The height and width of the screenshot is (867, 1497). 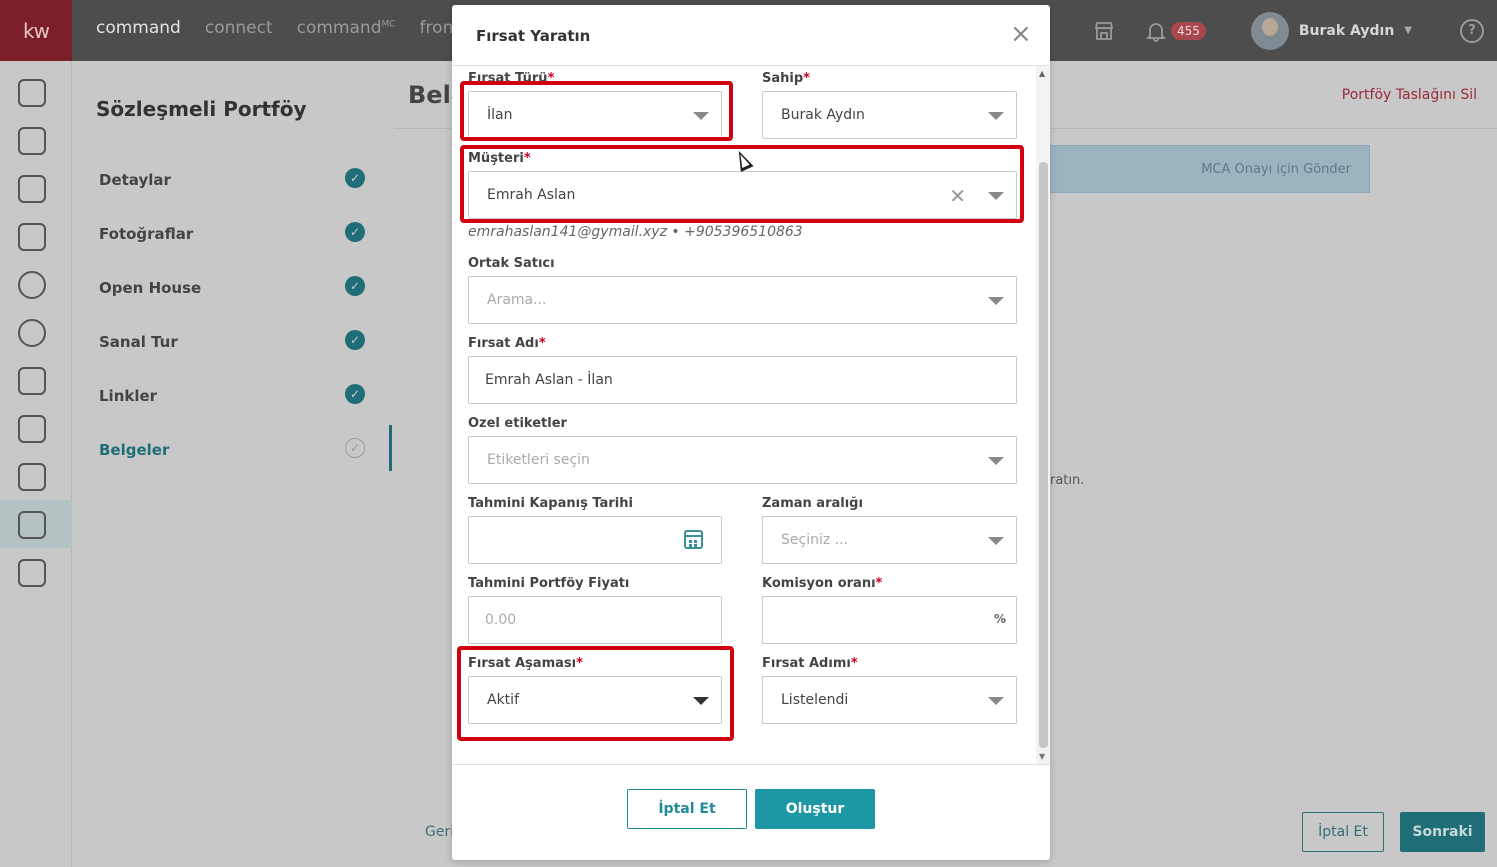 I want to click on highlight-firsat-turu, so click(x=596, y=111).